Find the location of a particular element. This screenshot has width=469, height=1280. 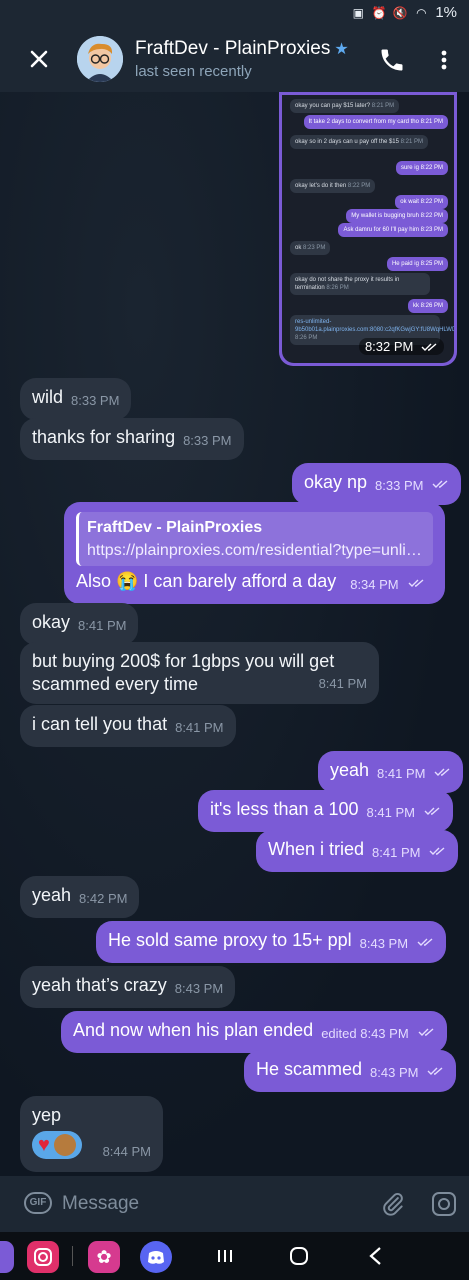

last-seen-status: last seen recently is located at coordinates (193, 71).